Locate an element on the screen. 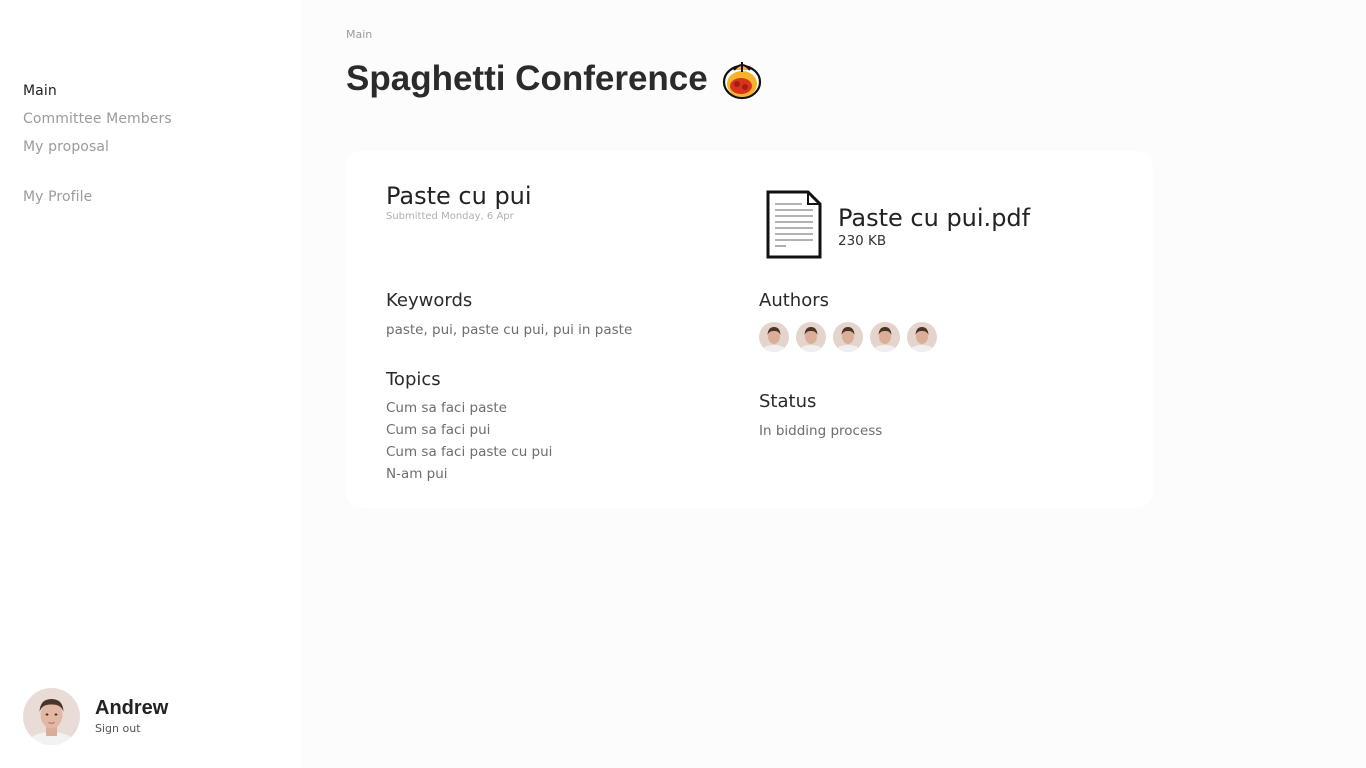 This screenshot has width=1366, height=768. status-value: In bidding process is located at coordinates (821, 431).